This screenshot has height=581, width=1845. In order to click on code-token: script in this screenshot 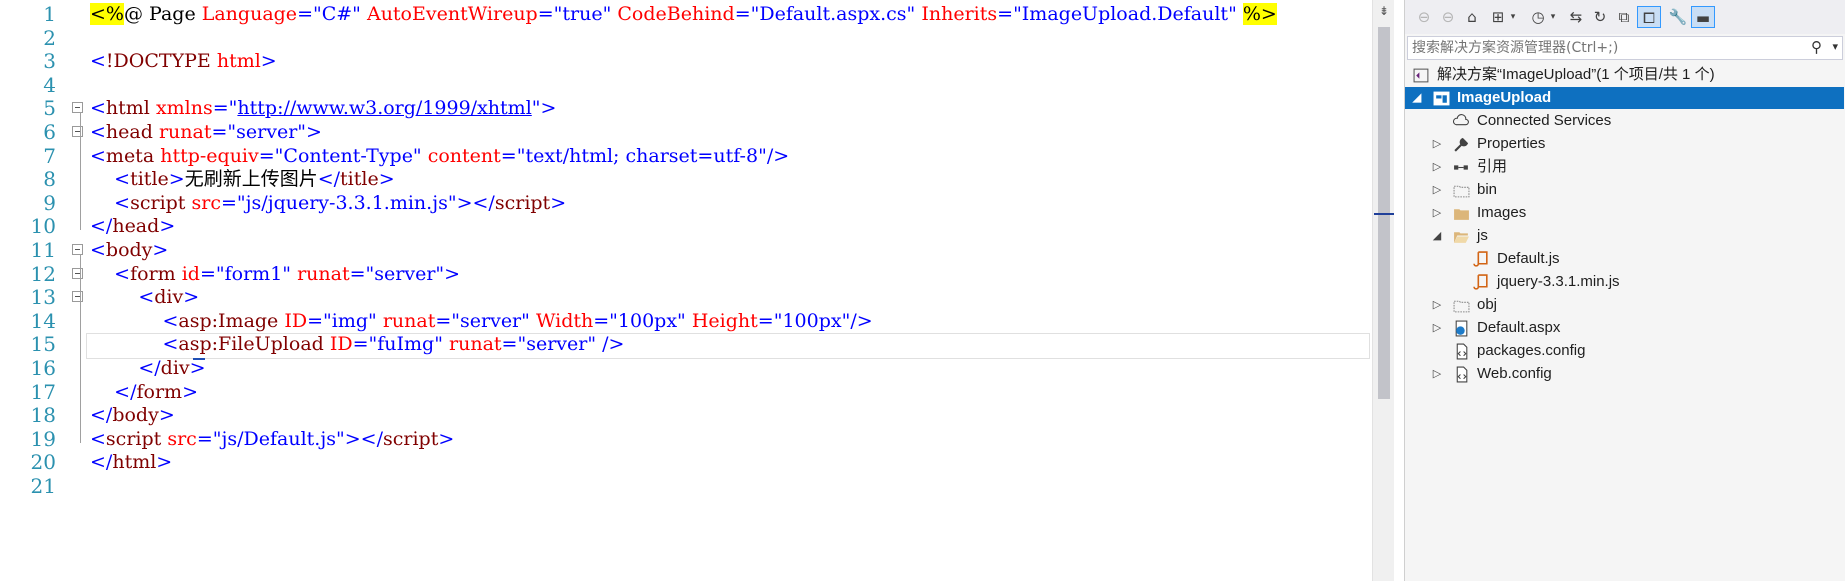, I will do `click(410, 438)`.